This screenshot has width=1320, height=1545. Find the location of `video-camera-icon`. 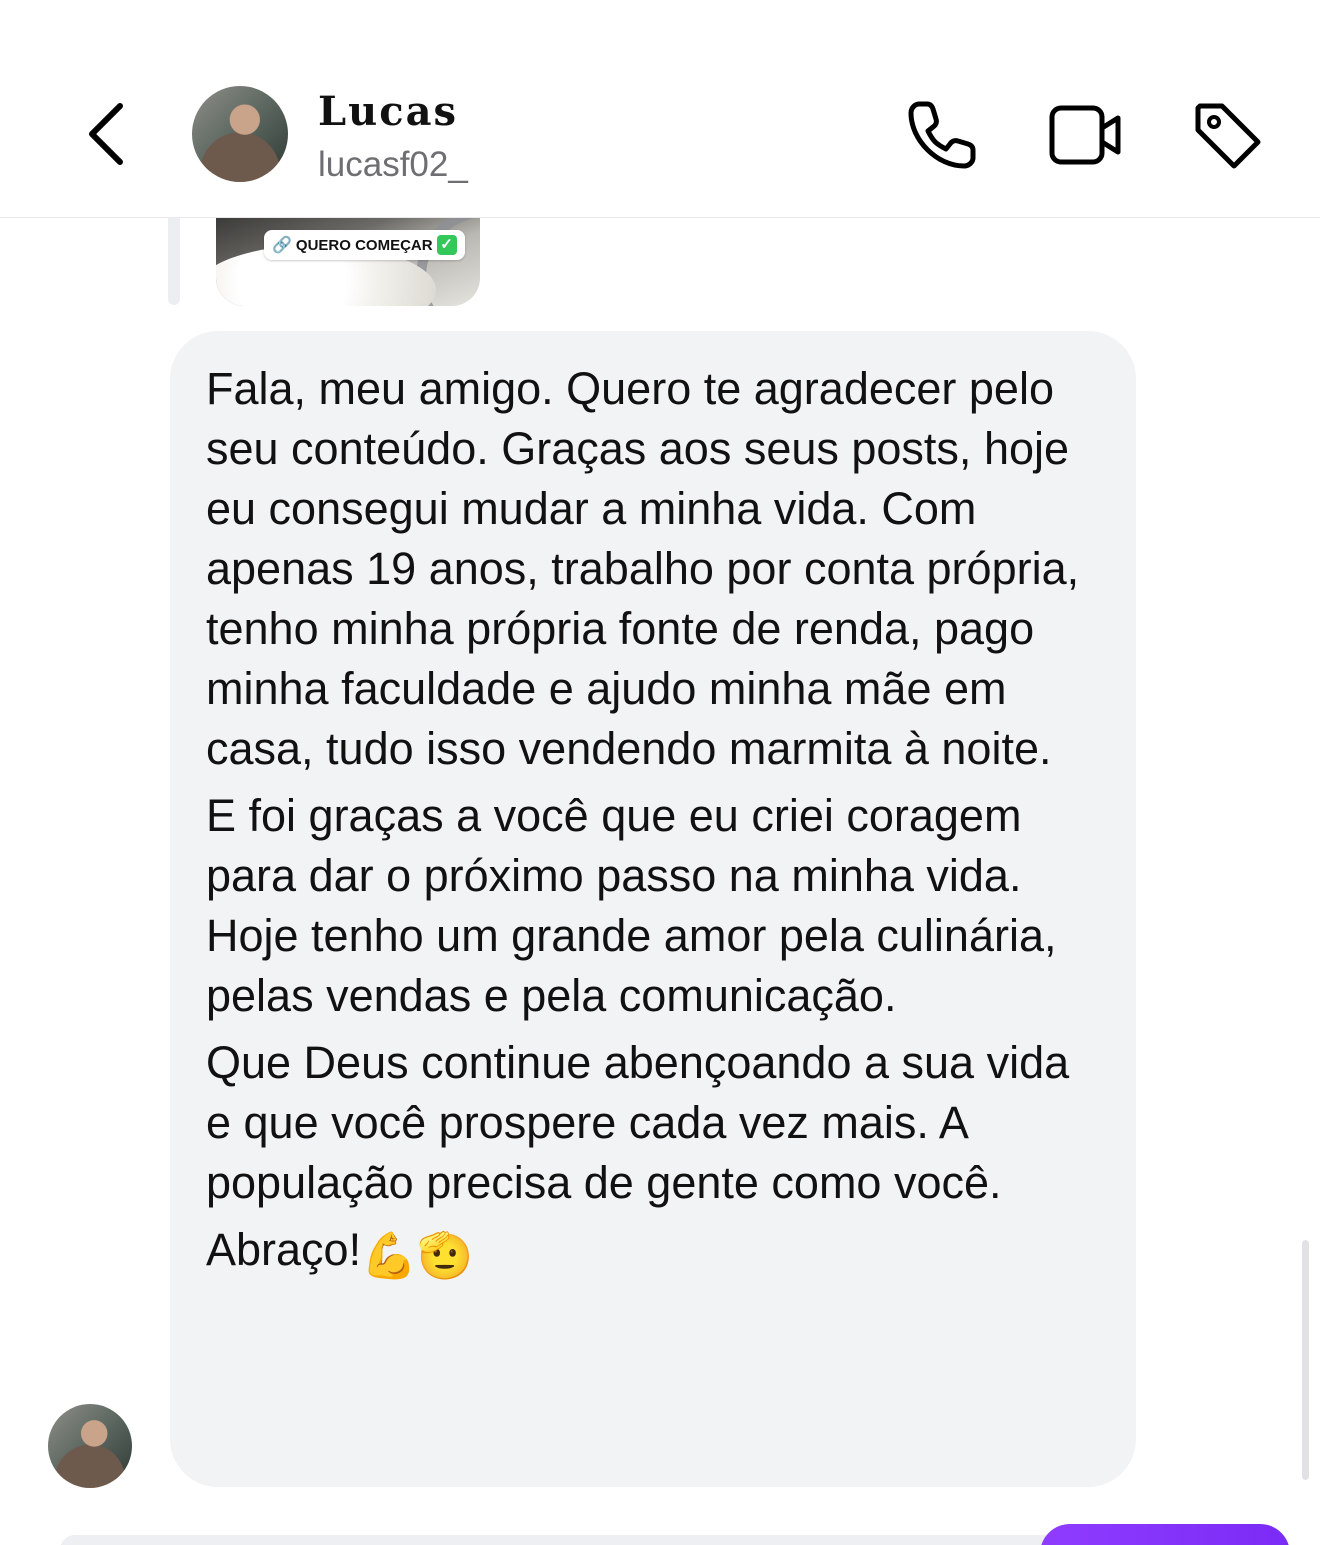

video-camera-icon is located at coordinates (1085, 135).